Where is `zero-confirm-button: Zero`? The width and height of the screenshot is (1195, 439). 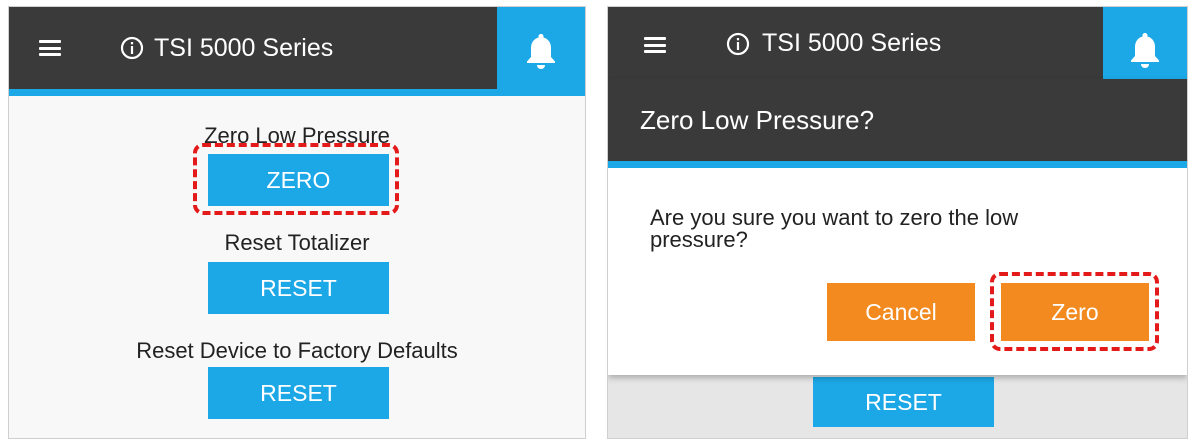 zero-confirm-button: Zero is located at coordinates (1075, 312).